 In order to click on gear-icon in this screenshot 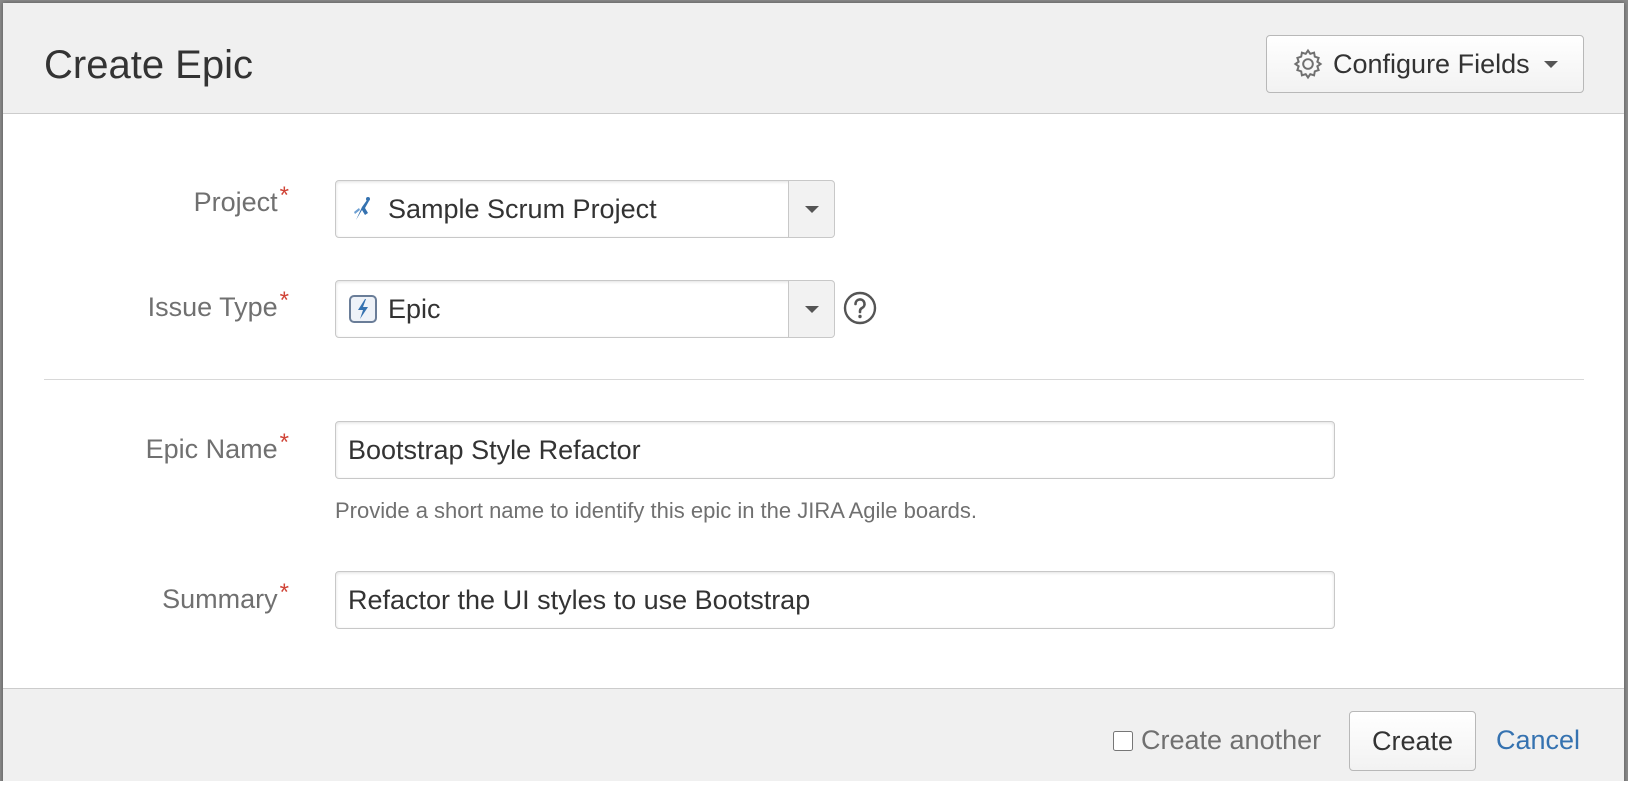, I will do `click(1308, 64)`.